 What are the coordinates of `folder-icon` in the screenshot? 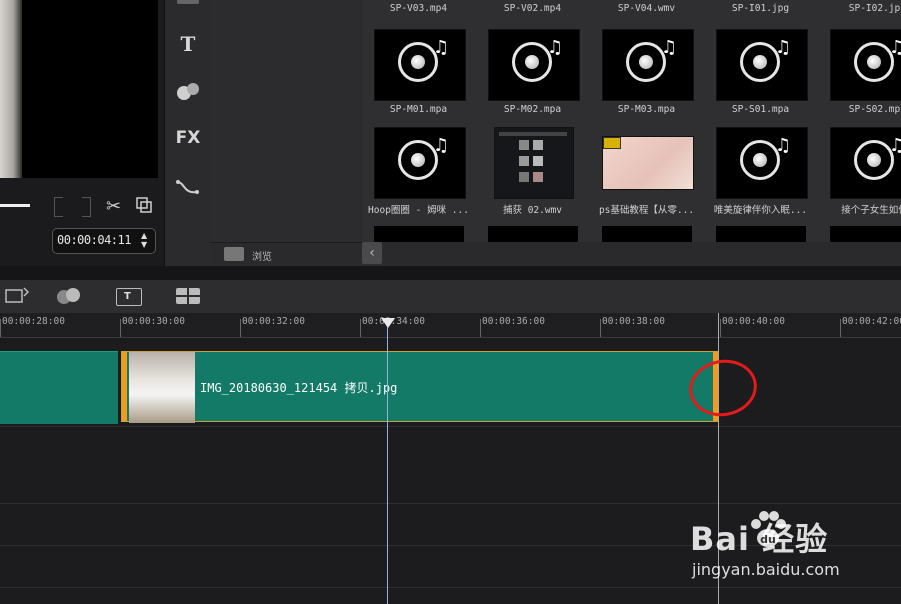 It's located at (234, 254).